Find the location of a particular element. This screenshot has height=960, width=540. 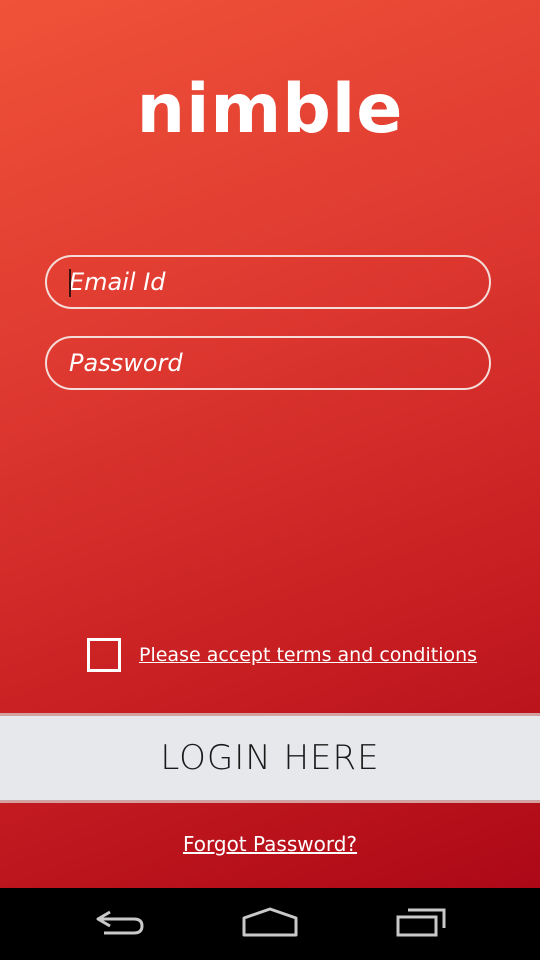

home-button is located at coordinates (270, 924).